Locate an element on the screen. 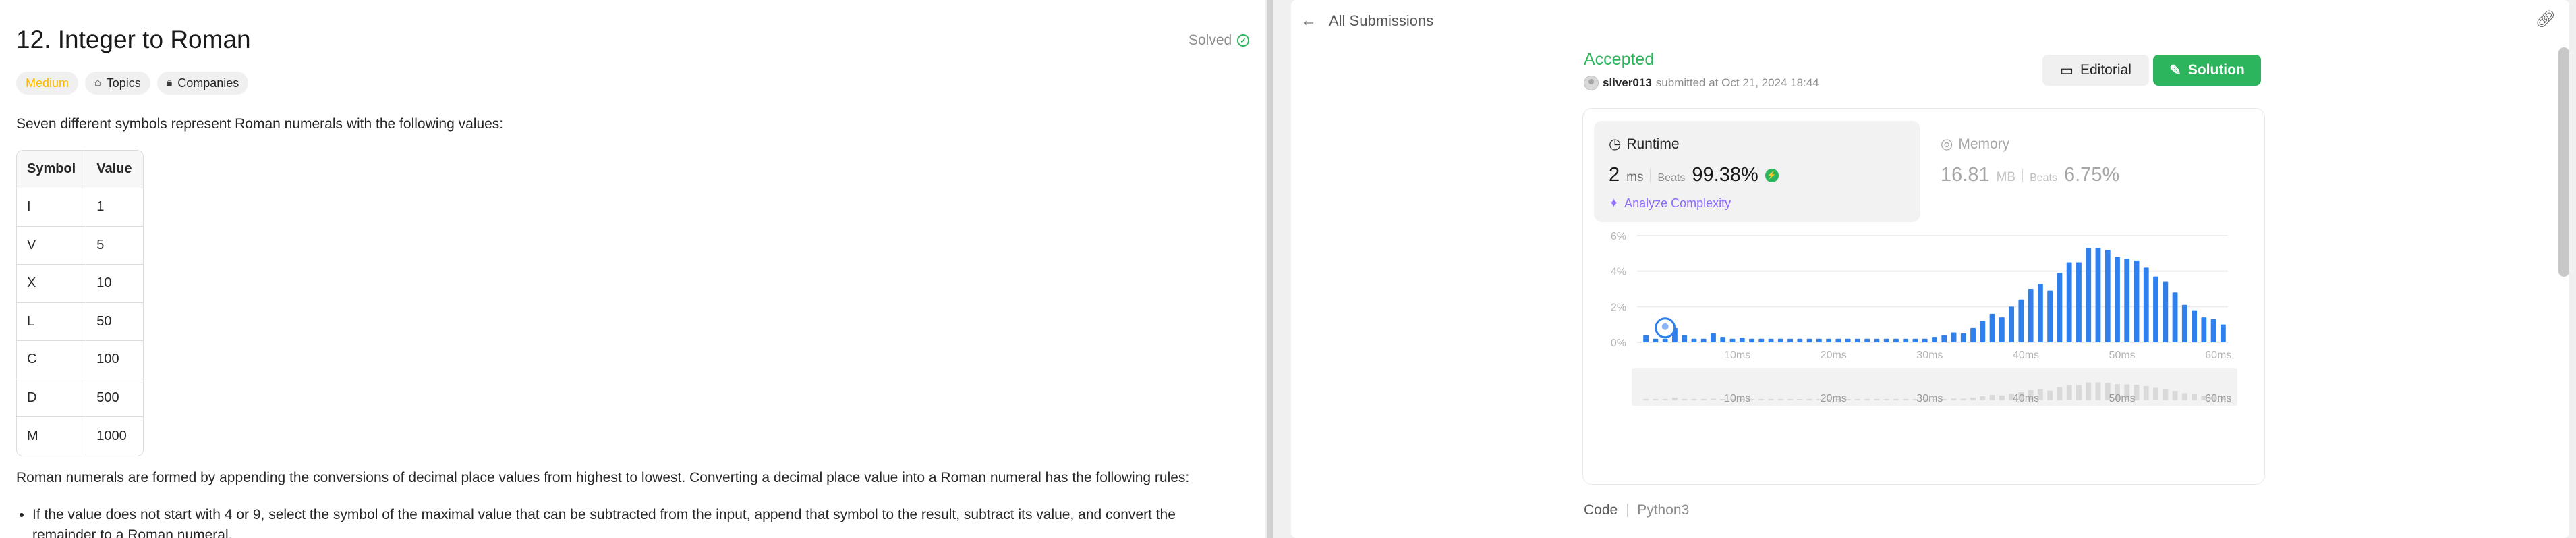 This screenshot has height=538, width=2576. y-tick-label: 0% is located at coordinates (1618, 343).